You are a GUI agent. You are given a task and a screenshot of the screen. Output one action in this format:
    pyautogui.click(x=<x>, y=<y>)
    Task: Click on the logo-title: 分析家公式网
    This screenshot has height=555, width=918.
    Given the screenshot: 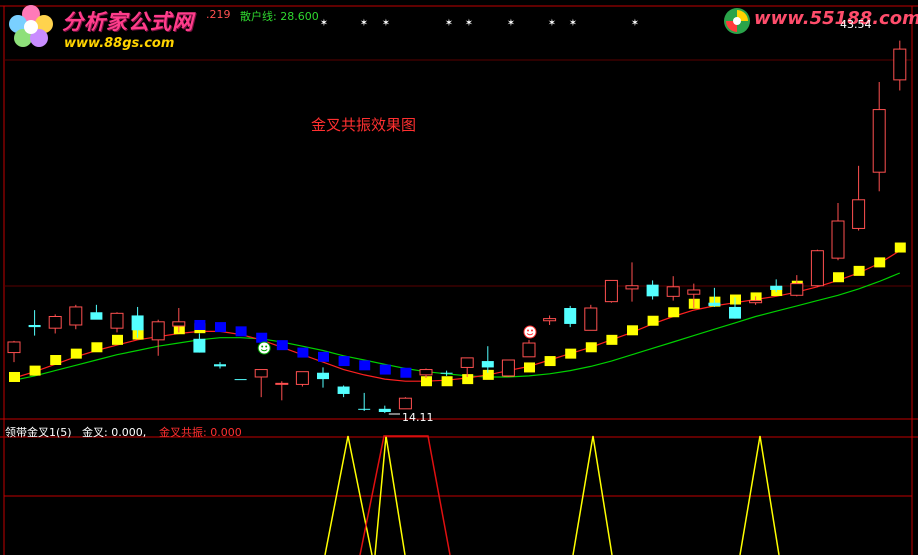 What is the action you would take?
    pyautogui.click(x=128, y=22)
    